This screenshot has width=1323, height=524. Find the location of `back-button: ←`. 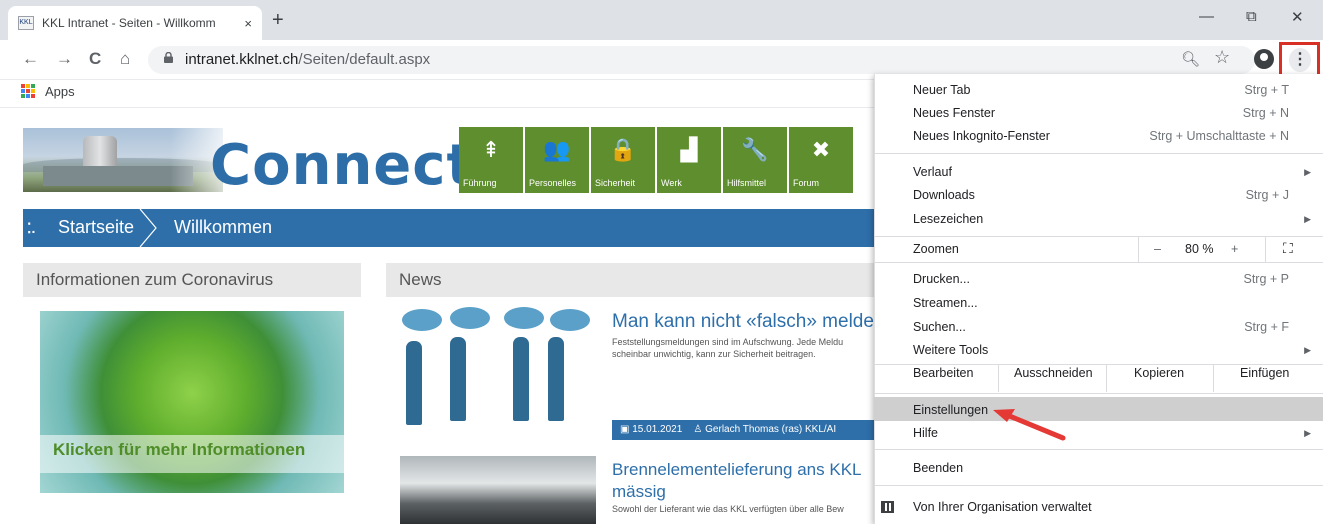

back-button: ← is located at coordinates (30, 59).